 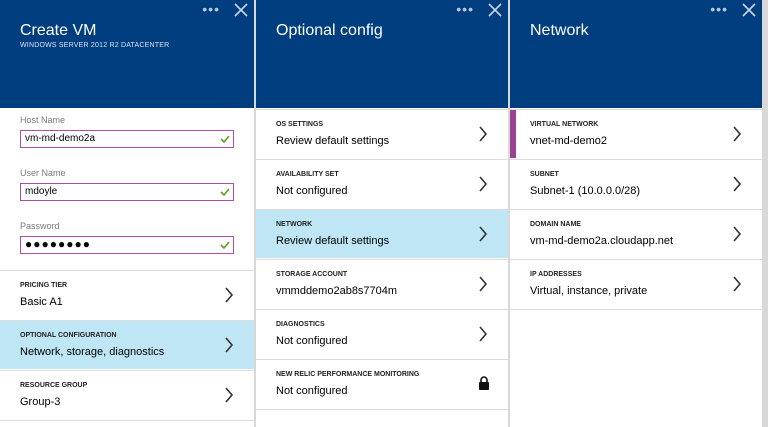 I want to click on optional-configuration-label: OPTIONAL CONFIGURATION, so click(x=68, y=335).